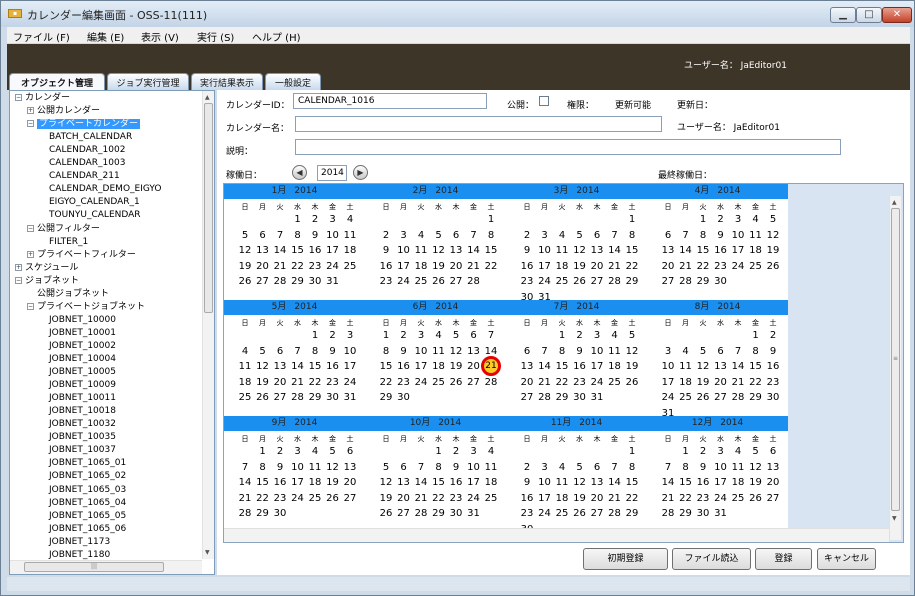 The height and width of the screenshot is (596, 915). I want to click on tree-scroll-thumb, so click(208, 208).